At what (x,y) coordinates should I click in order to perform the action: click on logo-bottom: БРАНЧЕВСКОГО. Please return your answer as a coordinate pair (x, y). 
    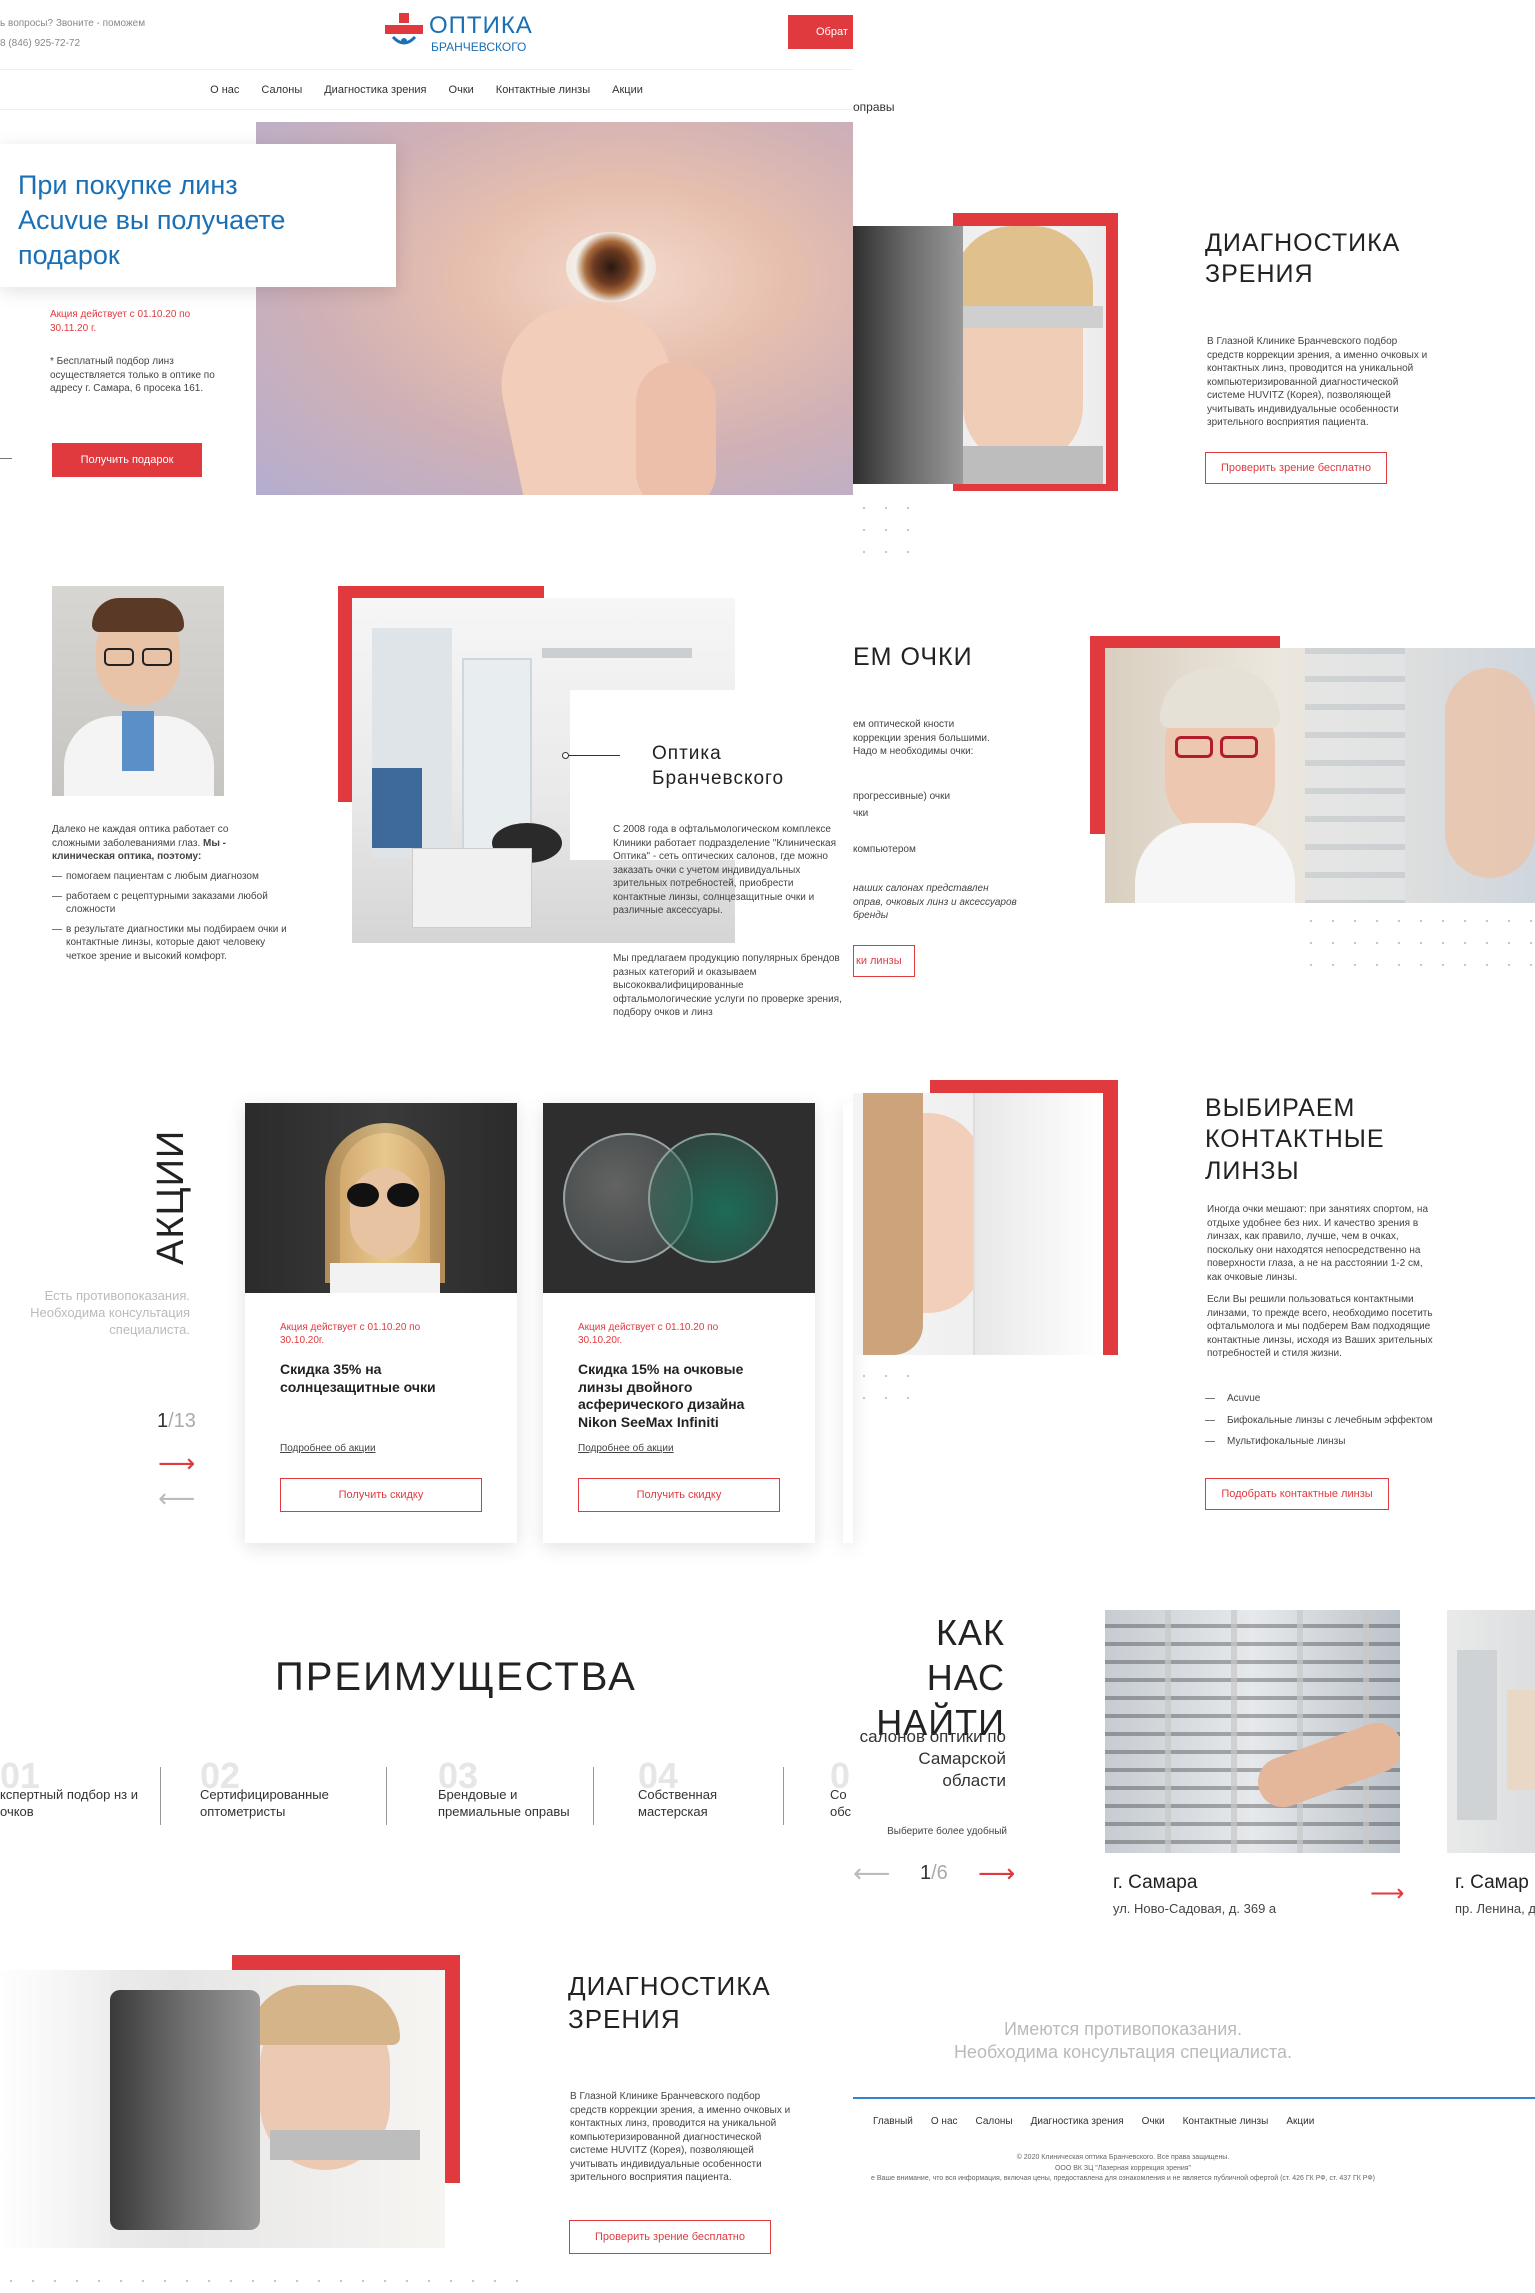
    Looking at the image, I should click on (479, 47).